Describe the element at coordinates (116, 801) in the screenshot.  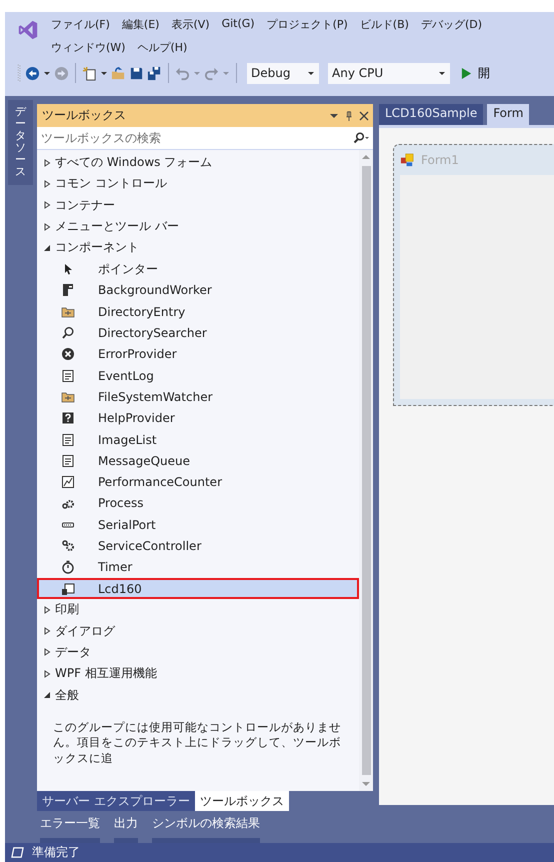
I see `panel-tab: サーバー エクスプローラー` at that location.